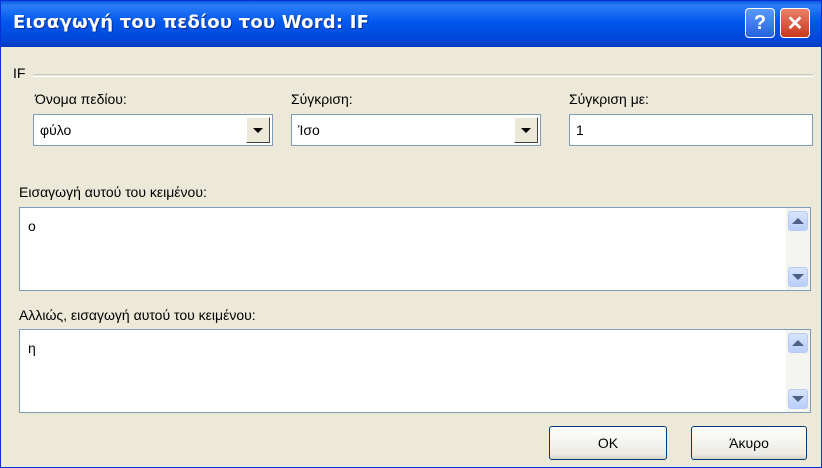  I want to click on comparison-dropdown-button, so click(526, 130).